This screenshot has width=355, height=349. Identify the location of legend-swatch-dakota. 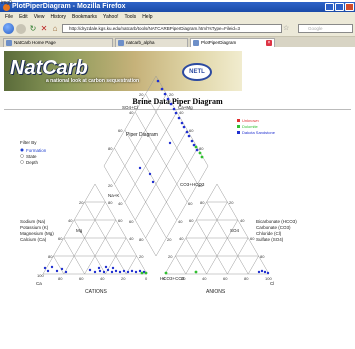
(238, 132).